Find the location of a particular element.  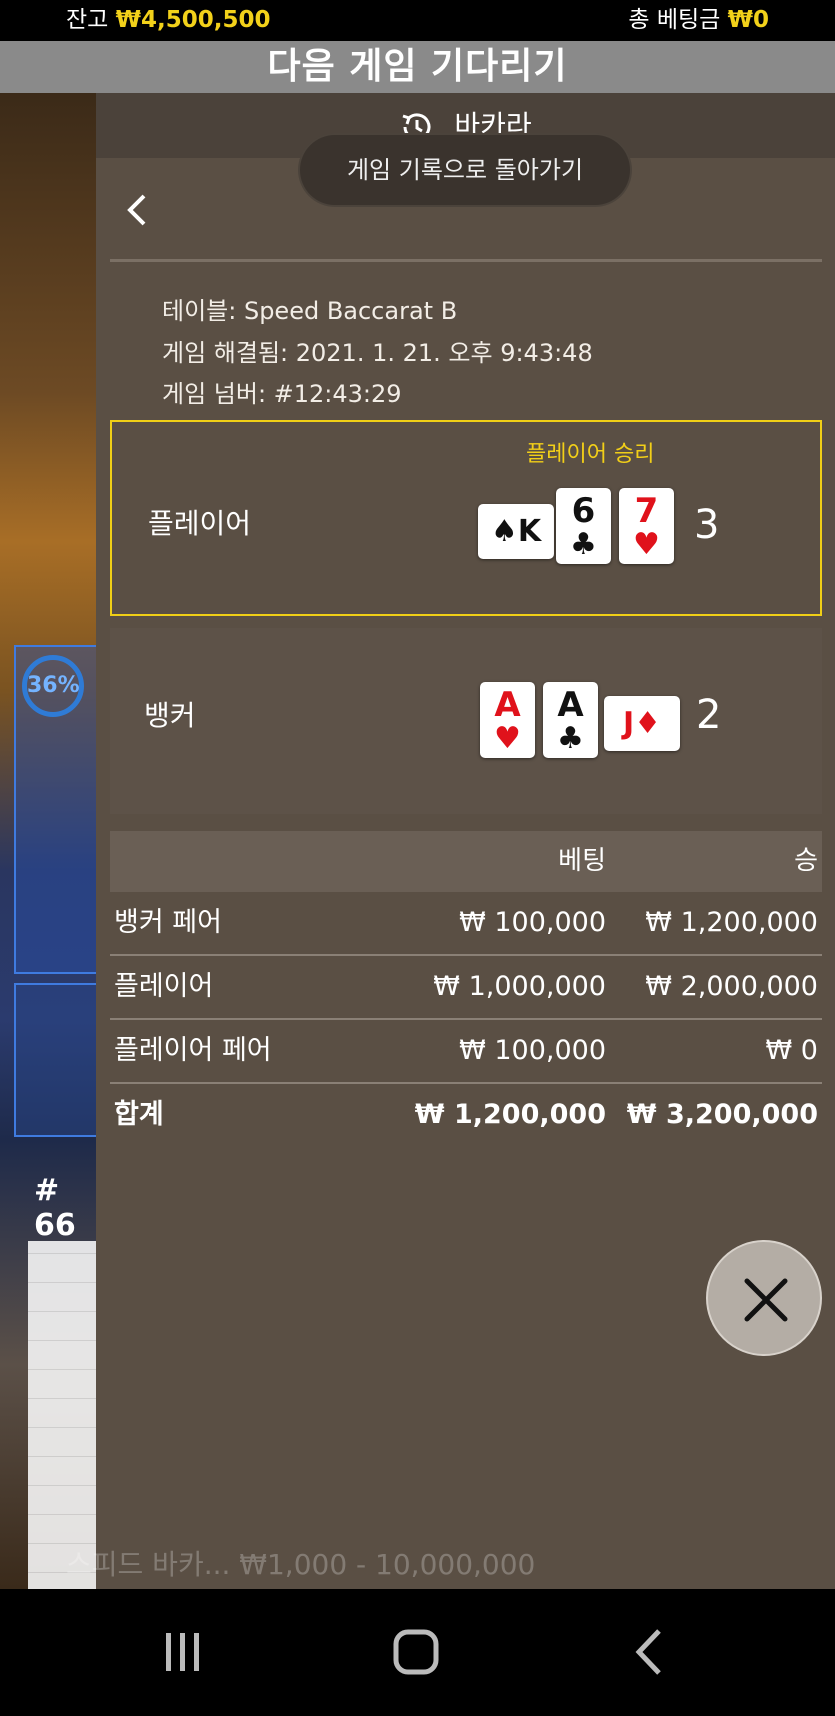

banker-result: 뱅커 A ♥ A ♣ J♦ 2 is located at coordinates (466, 721).